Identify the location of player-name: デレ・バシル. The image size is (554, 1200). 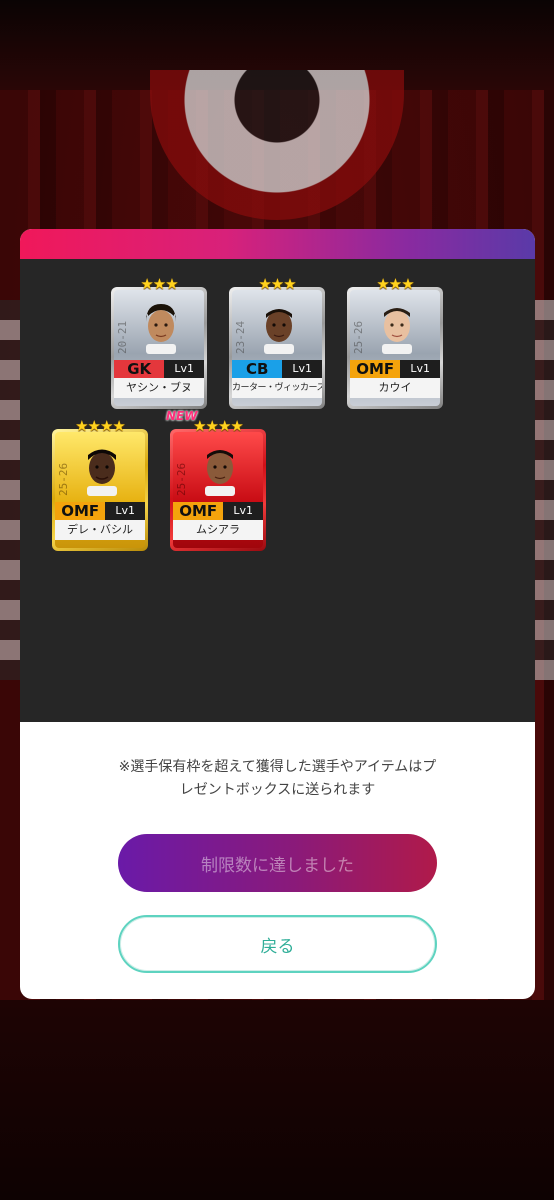
(100, 530).